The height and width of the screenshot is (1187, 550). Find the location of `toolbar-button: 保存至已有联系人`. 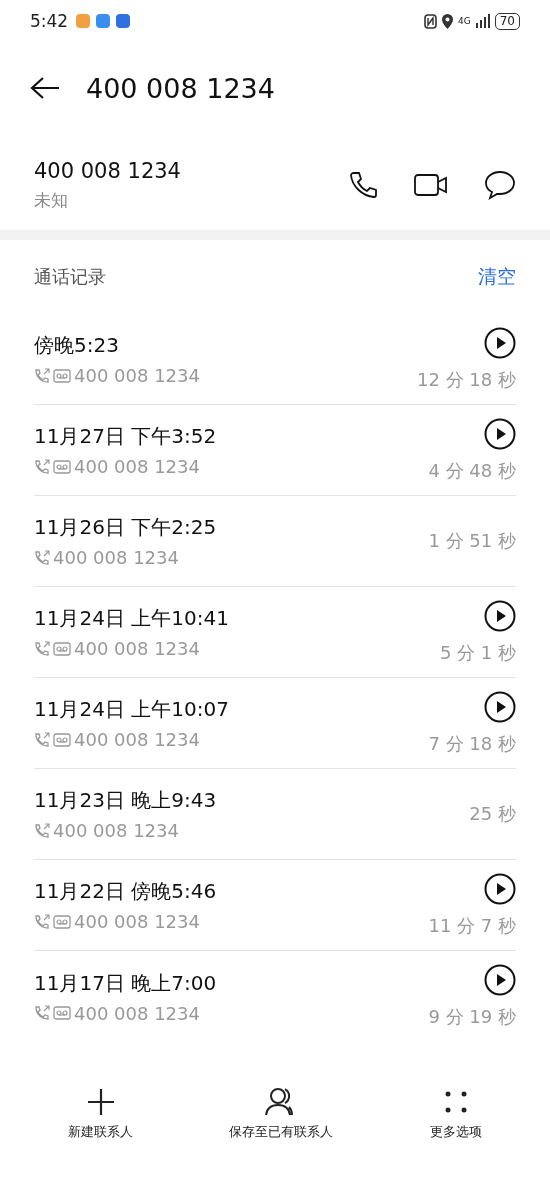

toolbar-button: 保存至已有联系人 is located at coordinates (281, 1127).